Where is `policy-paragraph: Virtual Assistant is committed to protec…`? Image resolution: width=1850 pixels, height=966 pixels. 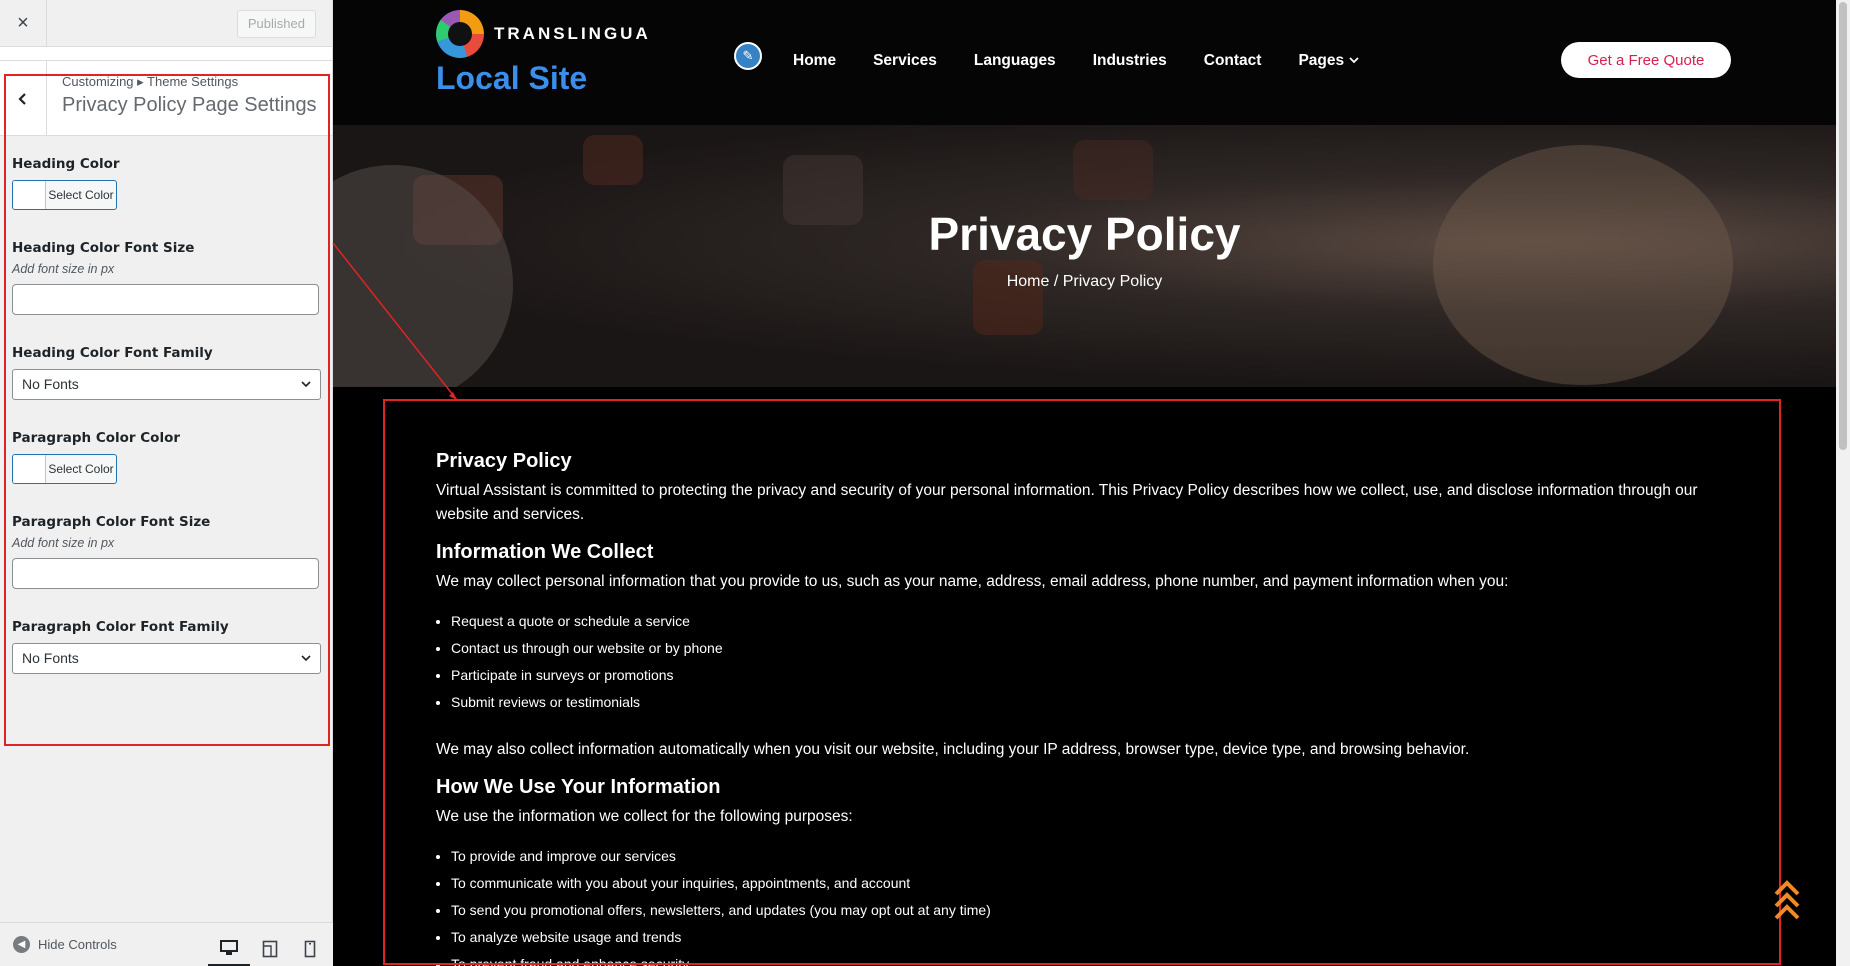
policy-paragraph: Virtual Assistant is committed to protec… is located at coordinates (1067, 502).